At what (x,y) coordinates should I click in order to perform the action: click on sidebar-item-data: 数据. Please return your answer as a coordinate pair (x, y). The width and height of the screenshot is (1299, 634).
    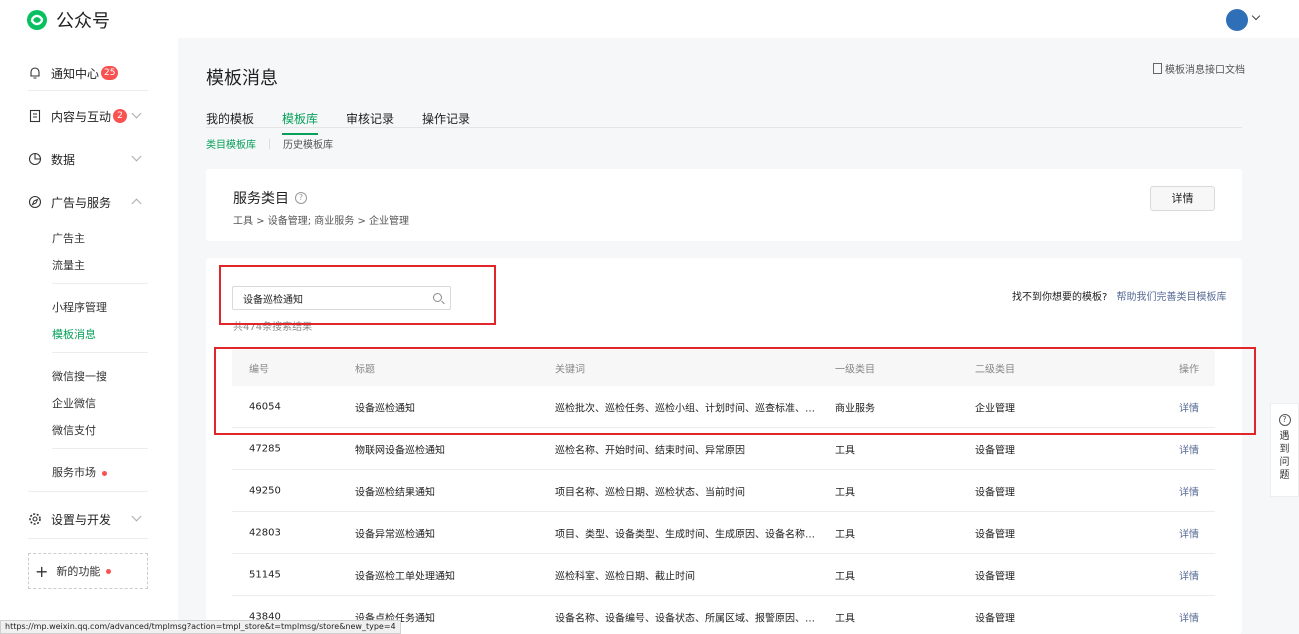
    Looking at the image, I should click on (51, 159).